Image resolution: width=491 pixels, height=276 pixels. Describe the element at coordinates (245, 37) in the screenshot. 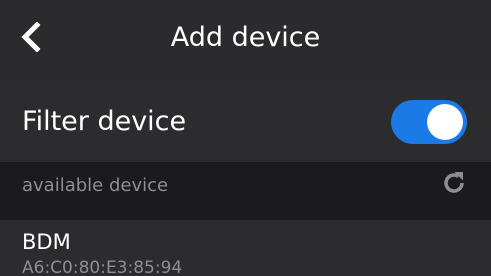

I see `page-title: Add device` at that location.